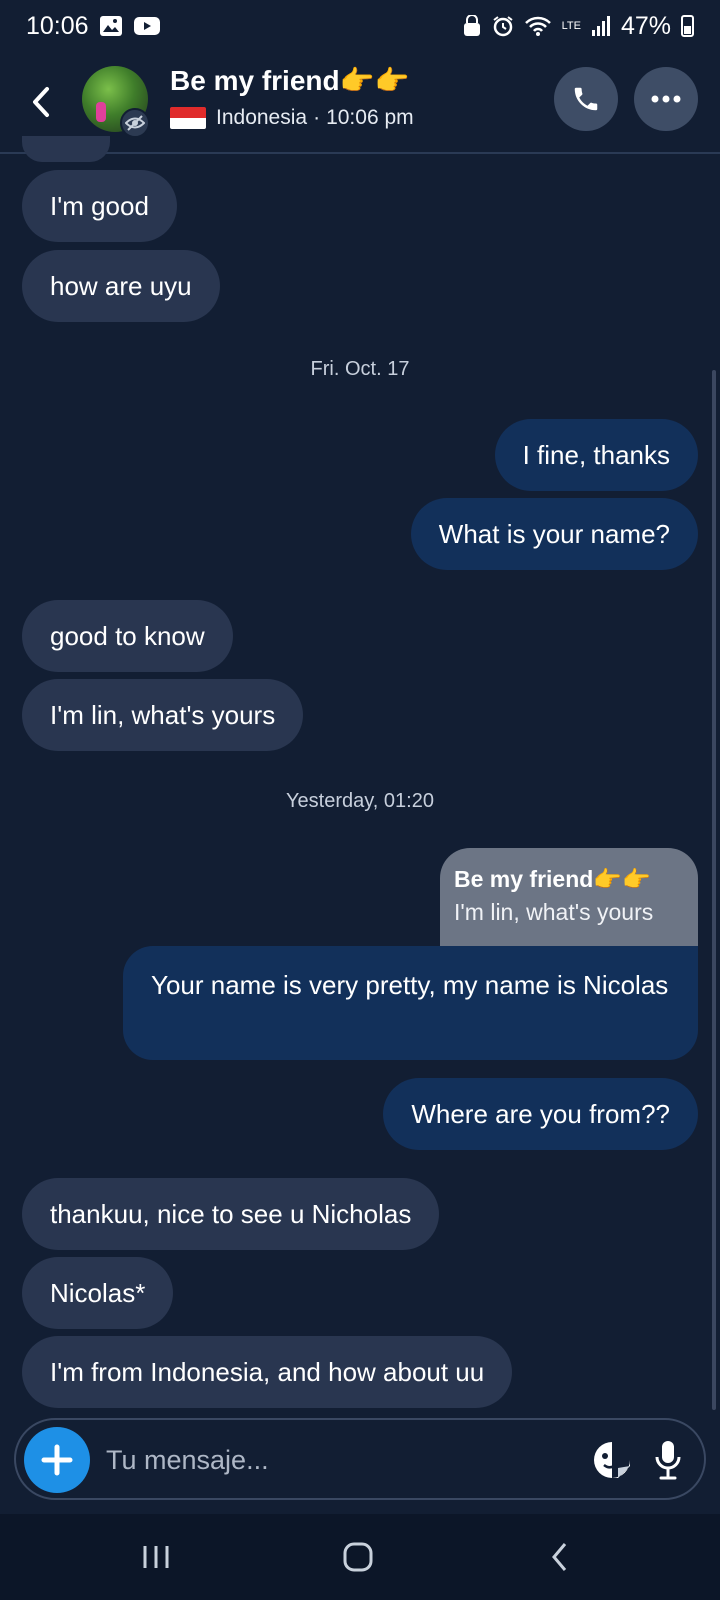 Image resolution: width=720 pixels, height=1600 pixels. I want to click on volte-icon: LTE, so click(571, 26).